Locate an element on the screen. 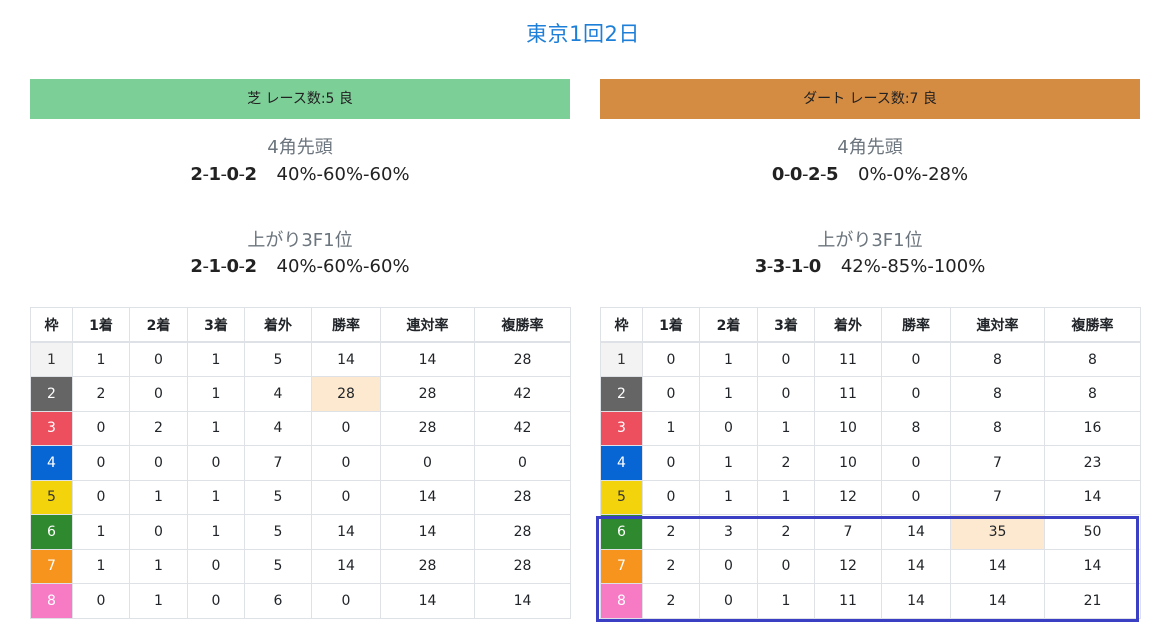 This screenshot has width=1166, height=637. frame-number-cell: 6 is located at coordinates (621, 532).